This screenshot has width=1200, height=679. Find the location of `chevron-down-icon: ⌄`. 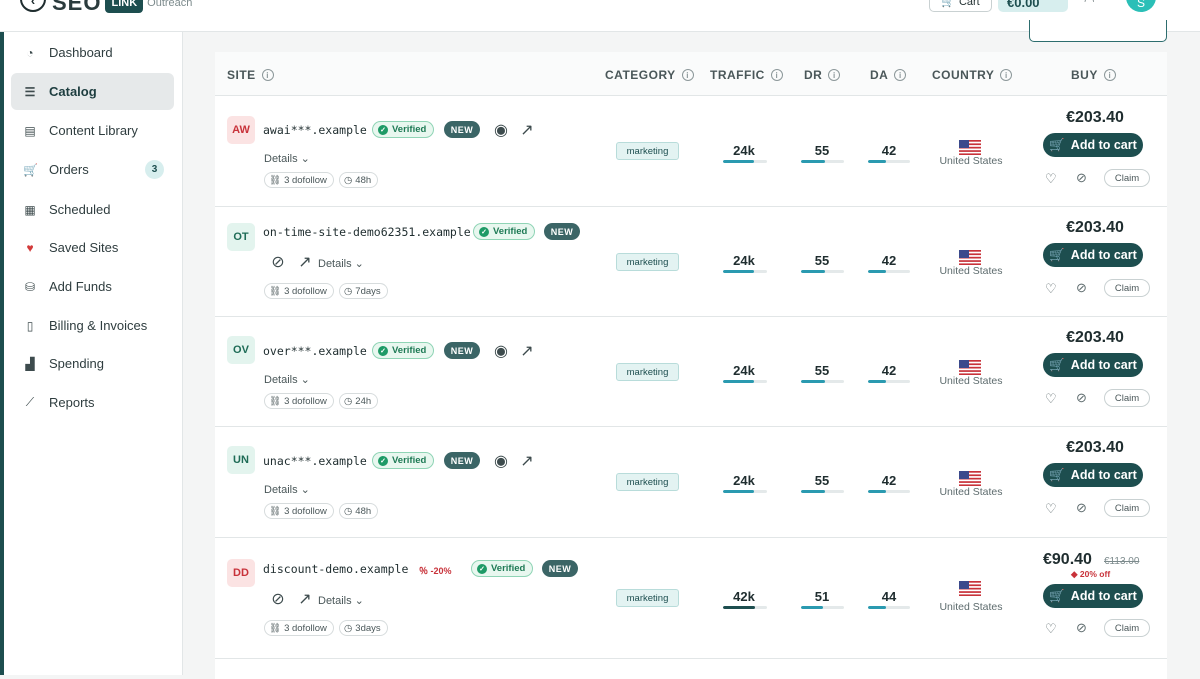

chevron-down-icon: ⌄ is located at coordinates (359, 601).